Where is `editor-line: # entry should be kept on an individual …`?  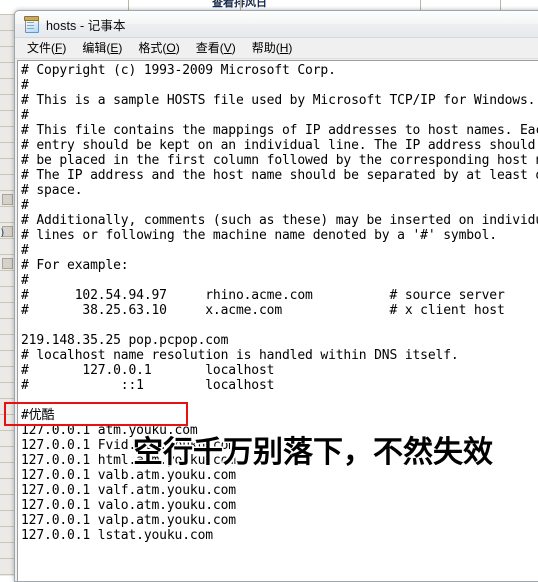 editor-line: # entry should be kept on an individual … is located at coordinates (278, 145).